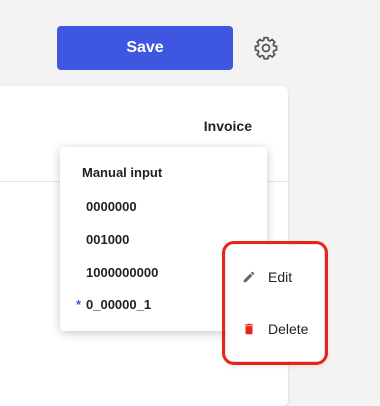 The height and width of the screenshot is (406, 380). What do you see at coordinates (79, 304) in the screenshot?
I see `selected-marker-icon: *` at bounding box center [79, 304].